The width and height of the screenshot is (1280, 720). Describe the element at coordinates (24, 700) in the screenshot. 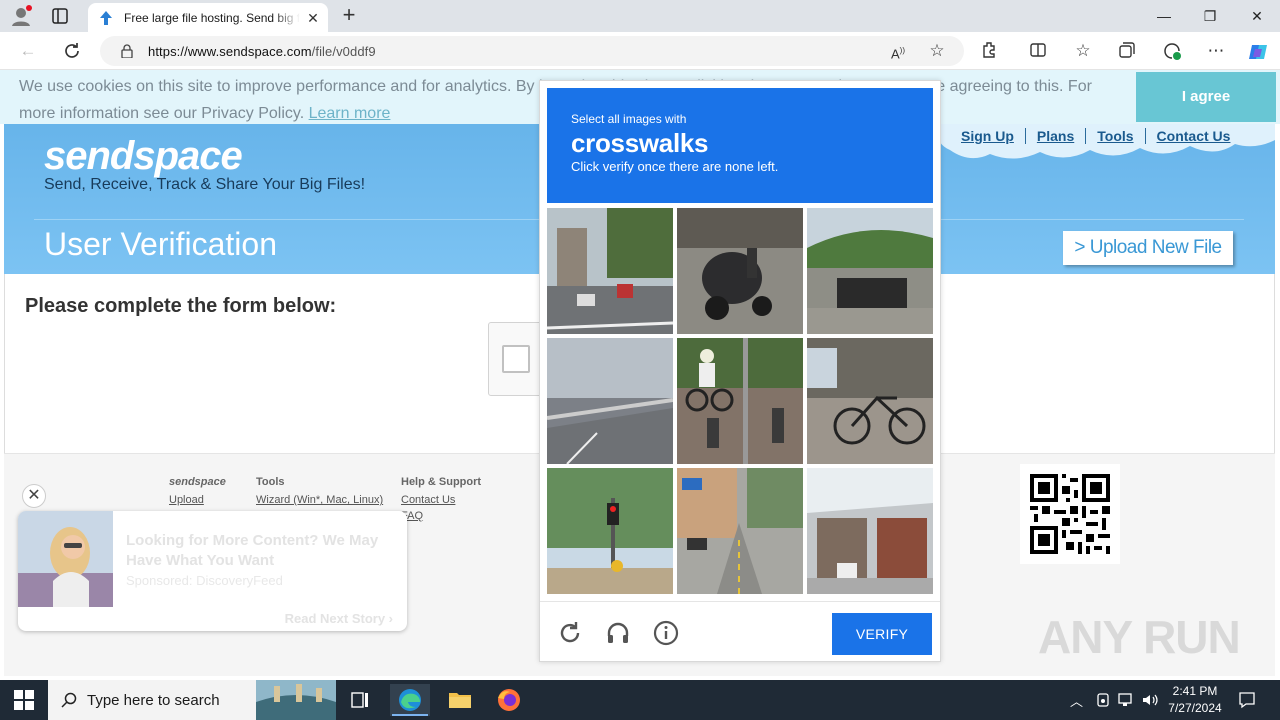

I see `windows-start-icon` at that location.